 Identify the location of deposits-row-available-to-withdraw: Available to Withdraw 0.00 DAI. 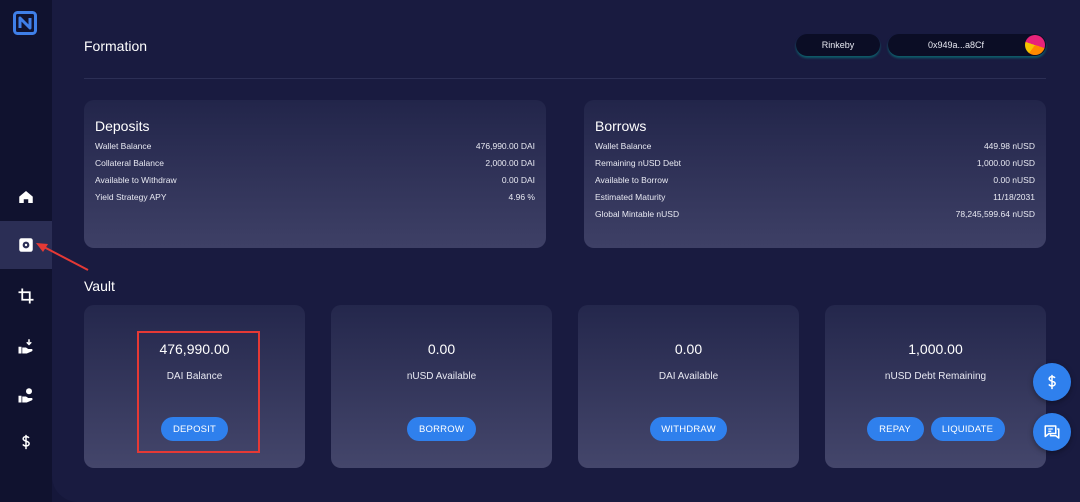
(315, 180).